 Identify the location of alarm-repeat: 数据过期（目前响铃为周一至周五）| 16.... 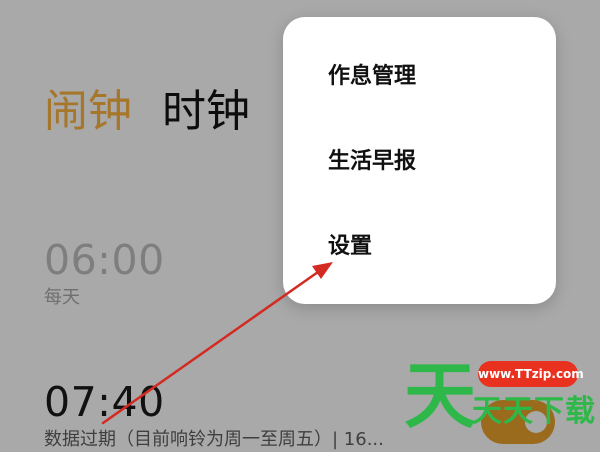
(214, 439).